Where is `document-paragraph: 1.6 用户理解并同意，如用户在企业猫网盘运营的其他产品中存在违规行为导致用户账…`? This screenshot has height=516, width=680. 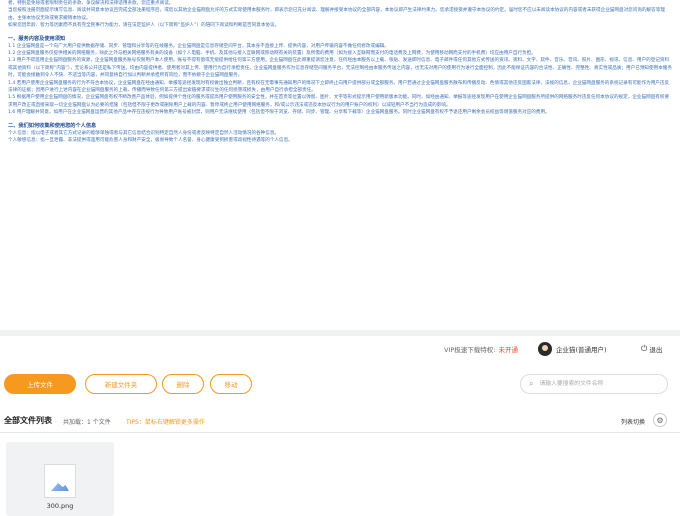
document-paragraph: 1.6 用户理解并同意，如用户在企业猫网盘运营的其他产品中存在违规行为导致用户账… is located at coordinates (279, 113).